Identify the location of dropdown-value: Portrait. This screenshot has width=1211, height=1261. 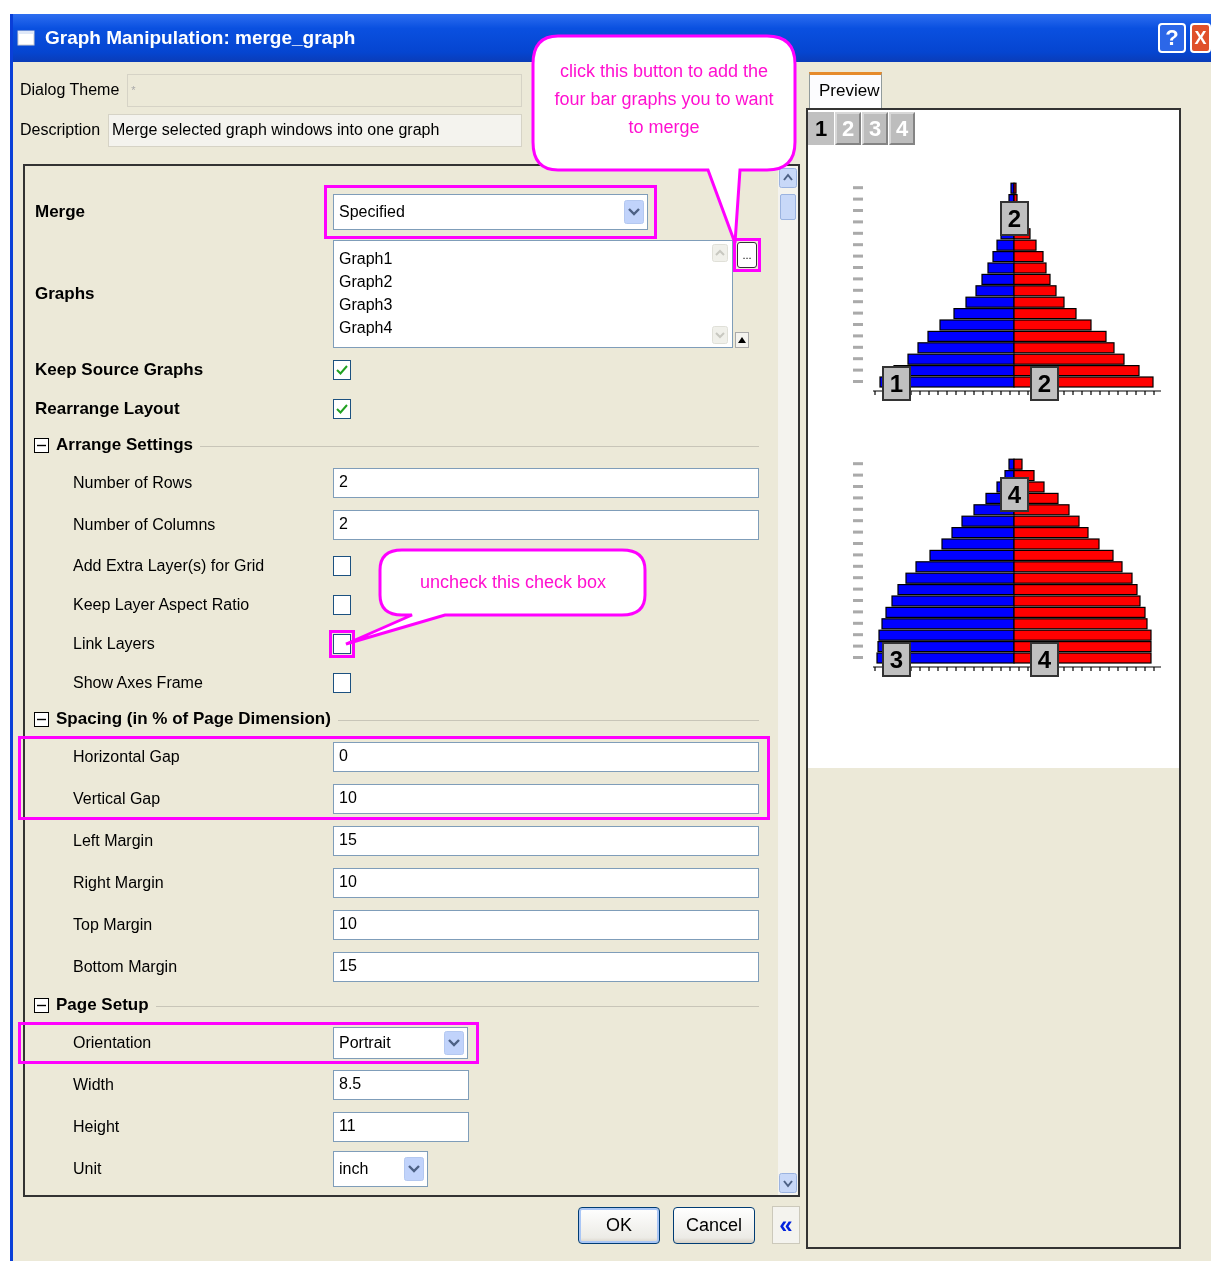
(365, 1043).